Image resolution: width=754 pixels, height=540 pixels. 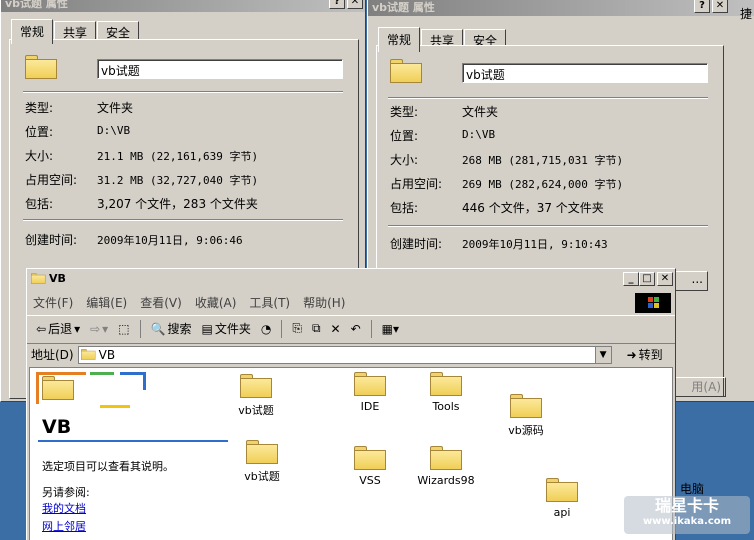 I want to click on size-value: 268 MB (281,715,031 字节), so click(x=543, y=160).